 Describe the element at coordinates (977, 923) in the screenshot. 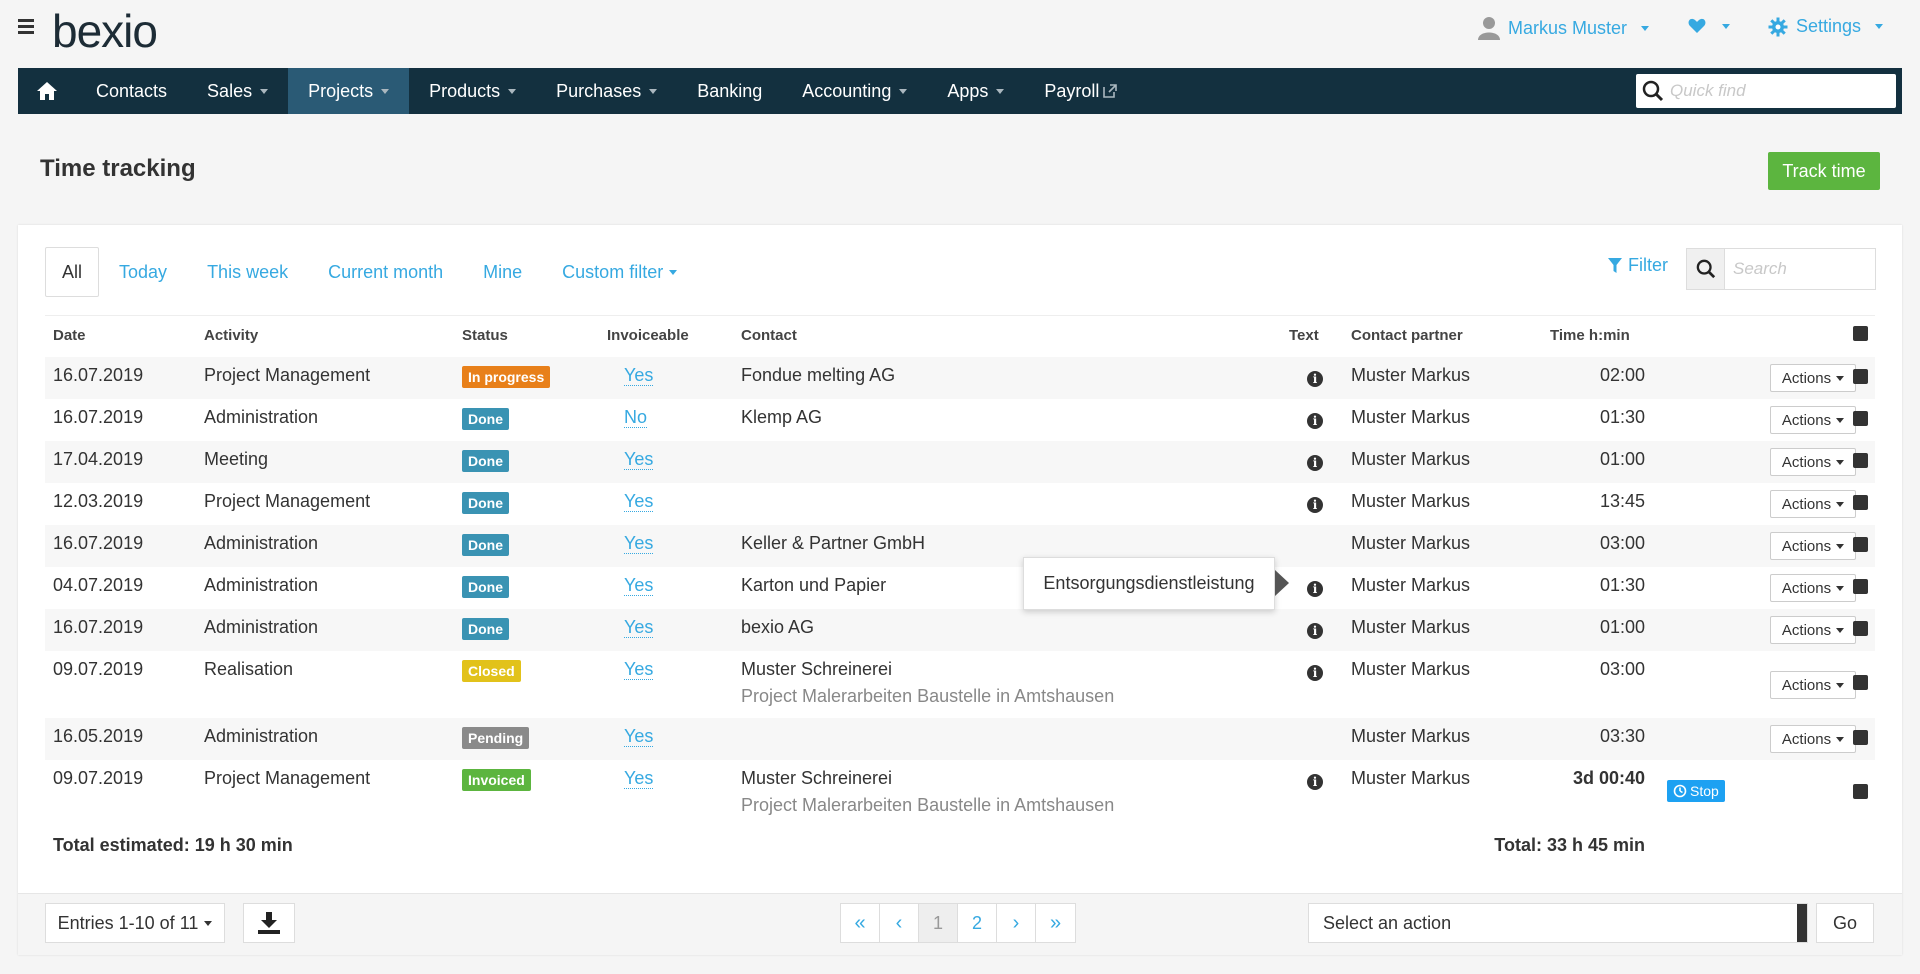

I see `page-2-button: 2` at that location.